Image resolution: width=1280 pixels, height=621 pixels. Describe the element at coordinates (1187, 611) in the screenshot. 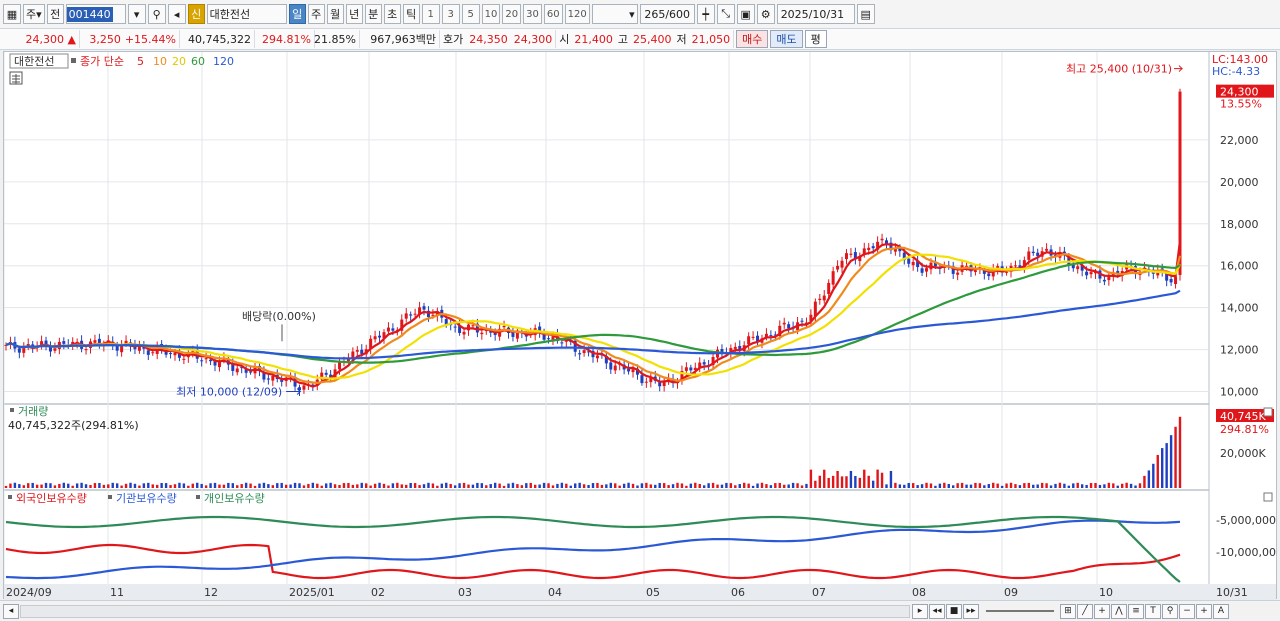

I see `minus-icon: −` at that location.